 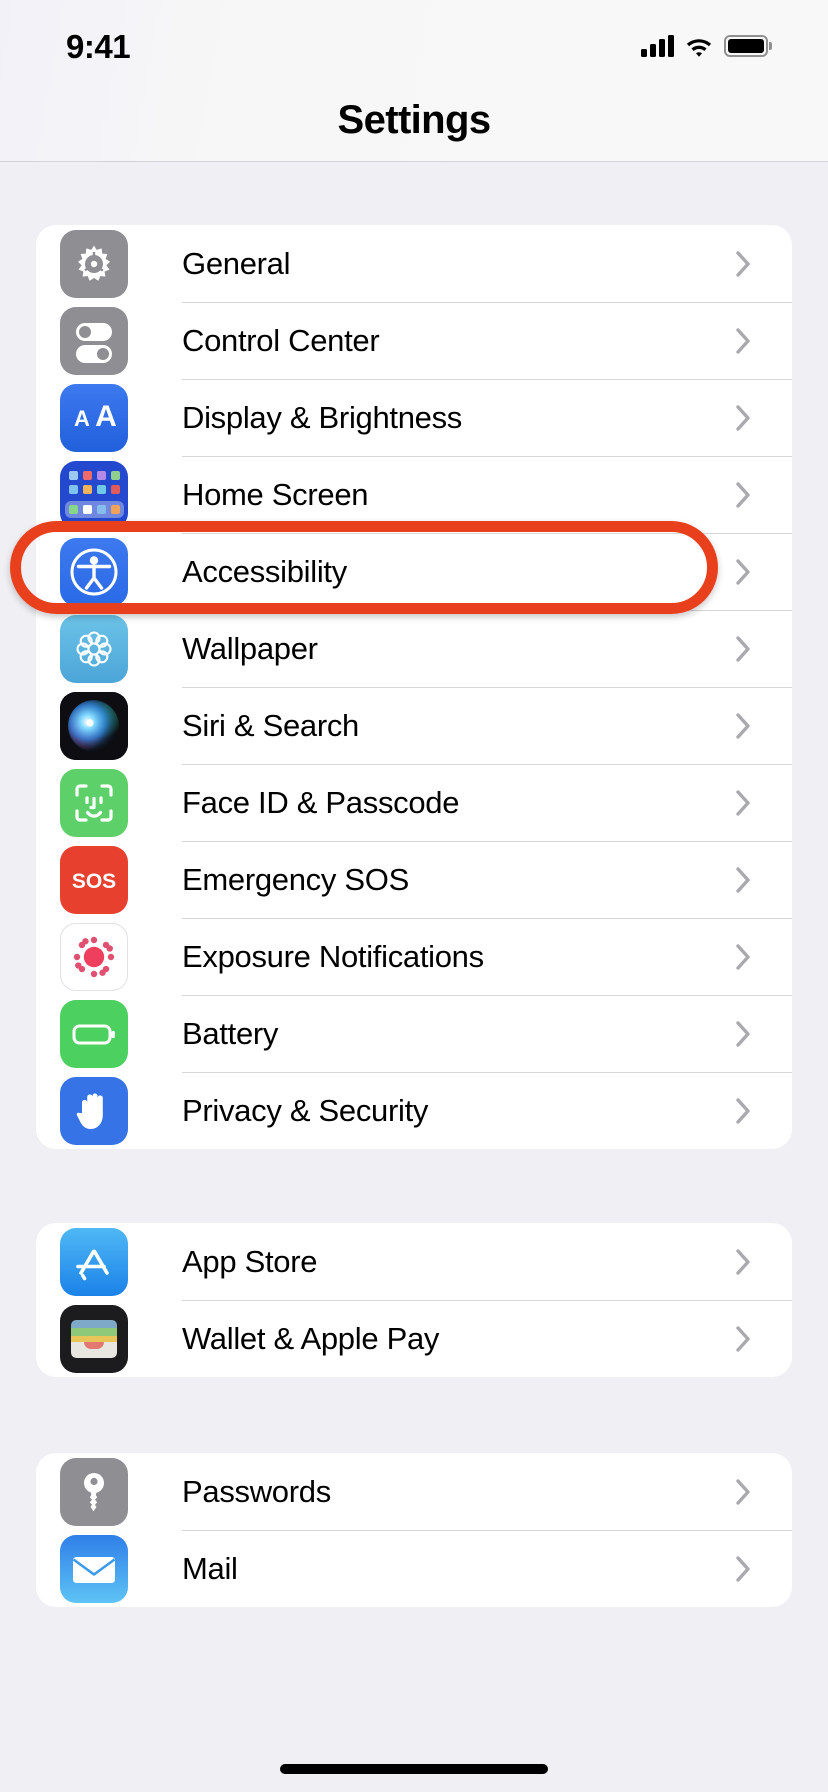 I want to click on siri-orb-icon, so click(x=94, y=725).